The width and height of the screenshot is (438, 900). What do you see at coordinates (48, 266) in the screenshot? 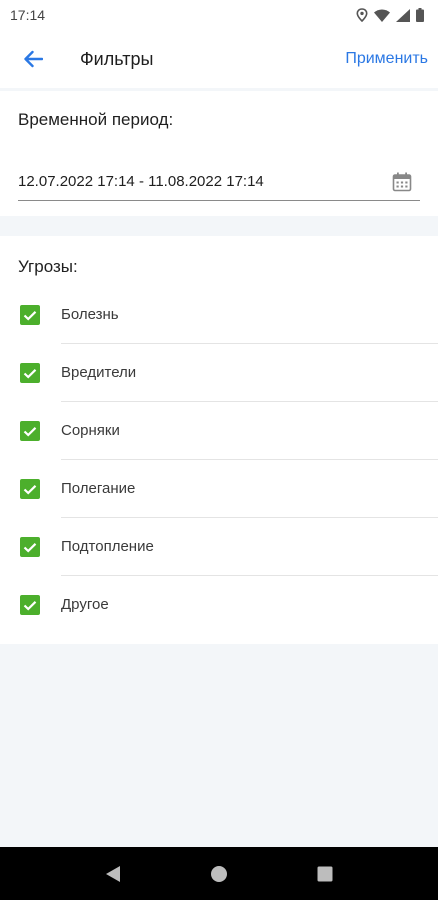
I see `threats-label: Угрозы:` at bounding box center [48, 266].